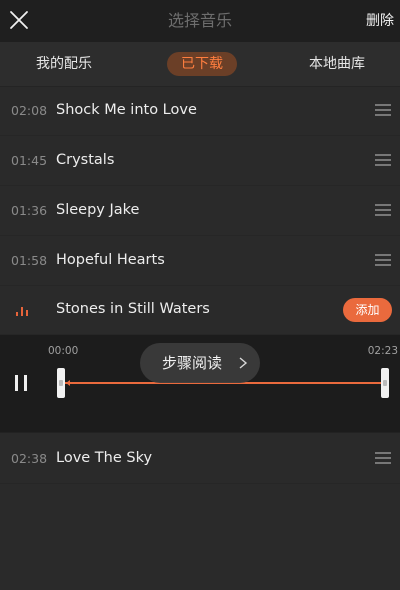 Image resolution: width=400 pixels, height=590 pixels. I want to click on tab-bar: 我的配乐 已下载 本地曲库, so click(200, 64).